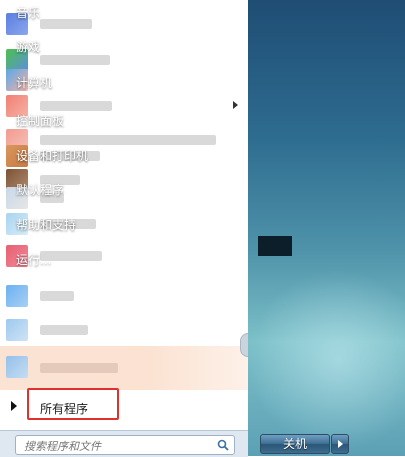 This screenshot has width=405, height=457. What do you see at coordinates (28, 13) in the screenshot?
I see `menu-item-label: 音乐` at bounding box center [28, 13].